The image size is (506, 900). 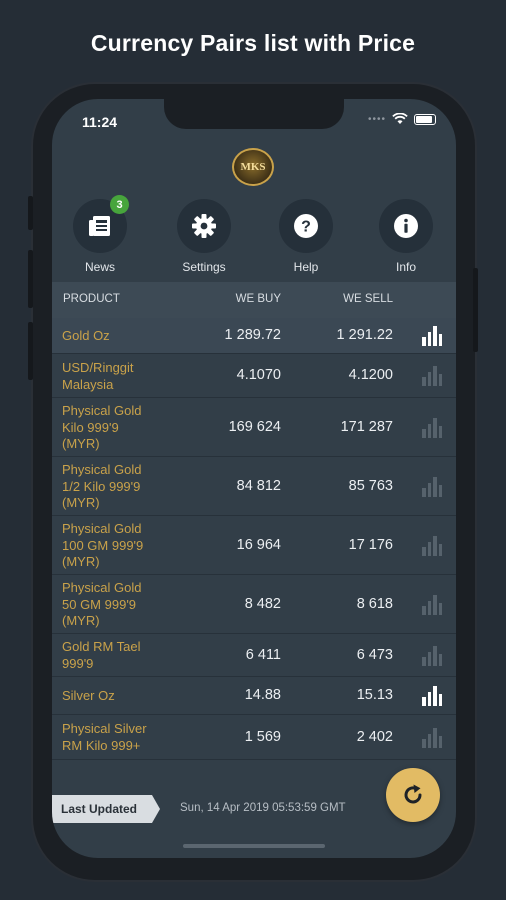 I want to click on header-product: PRODUCT, so click(x=91, y=299).